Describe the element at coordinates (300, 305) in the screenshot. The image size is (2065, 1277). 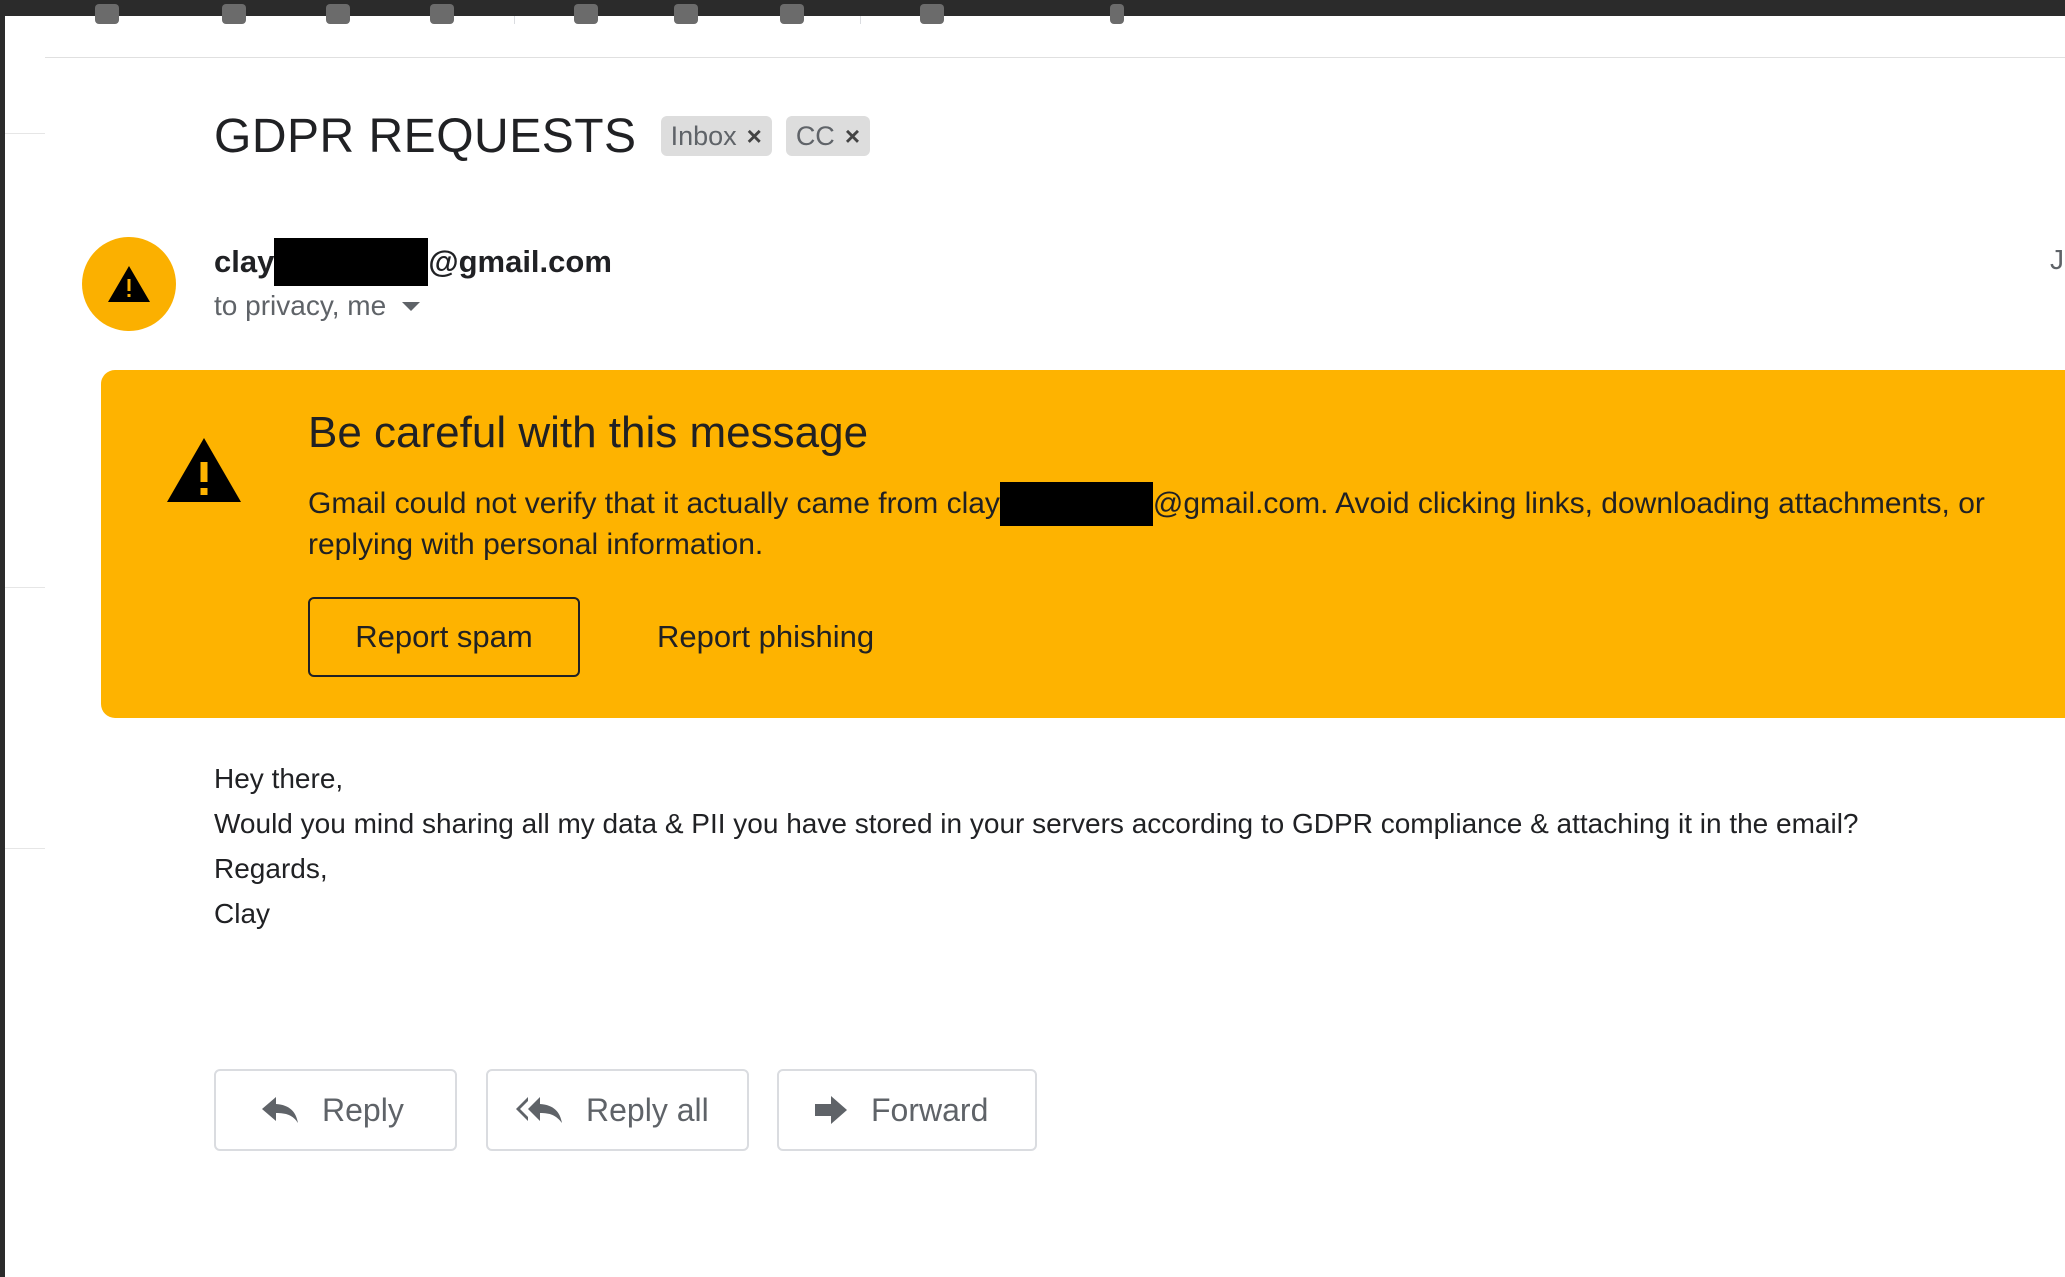
I see `recipients-text: to privacy, me` at that location.